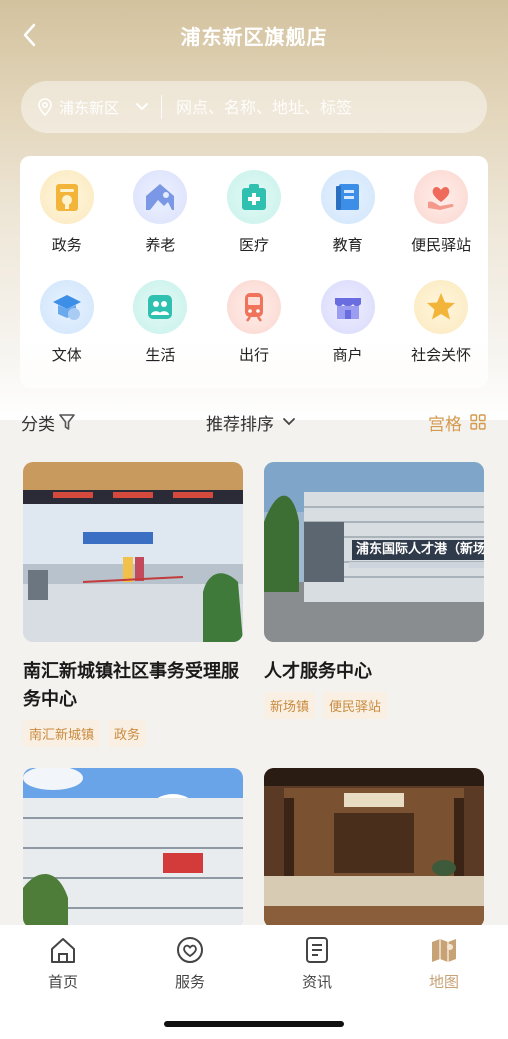 This screenshot has width=508, height=1039. What do you see at coordinates (189, 982) in the screenshot?
I see `tab-label: 服务` at bounding box center [189, 982].